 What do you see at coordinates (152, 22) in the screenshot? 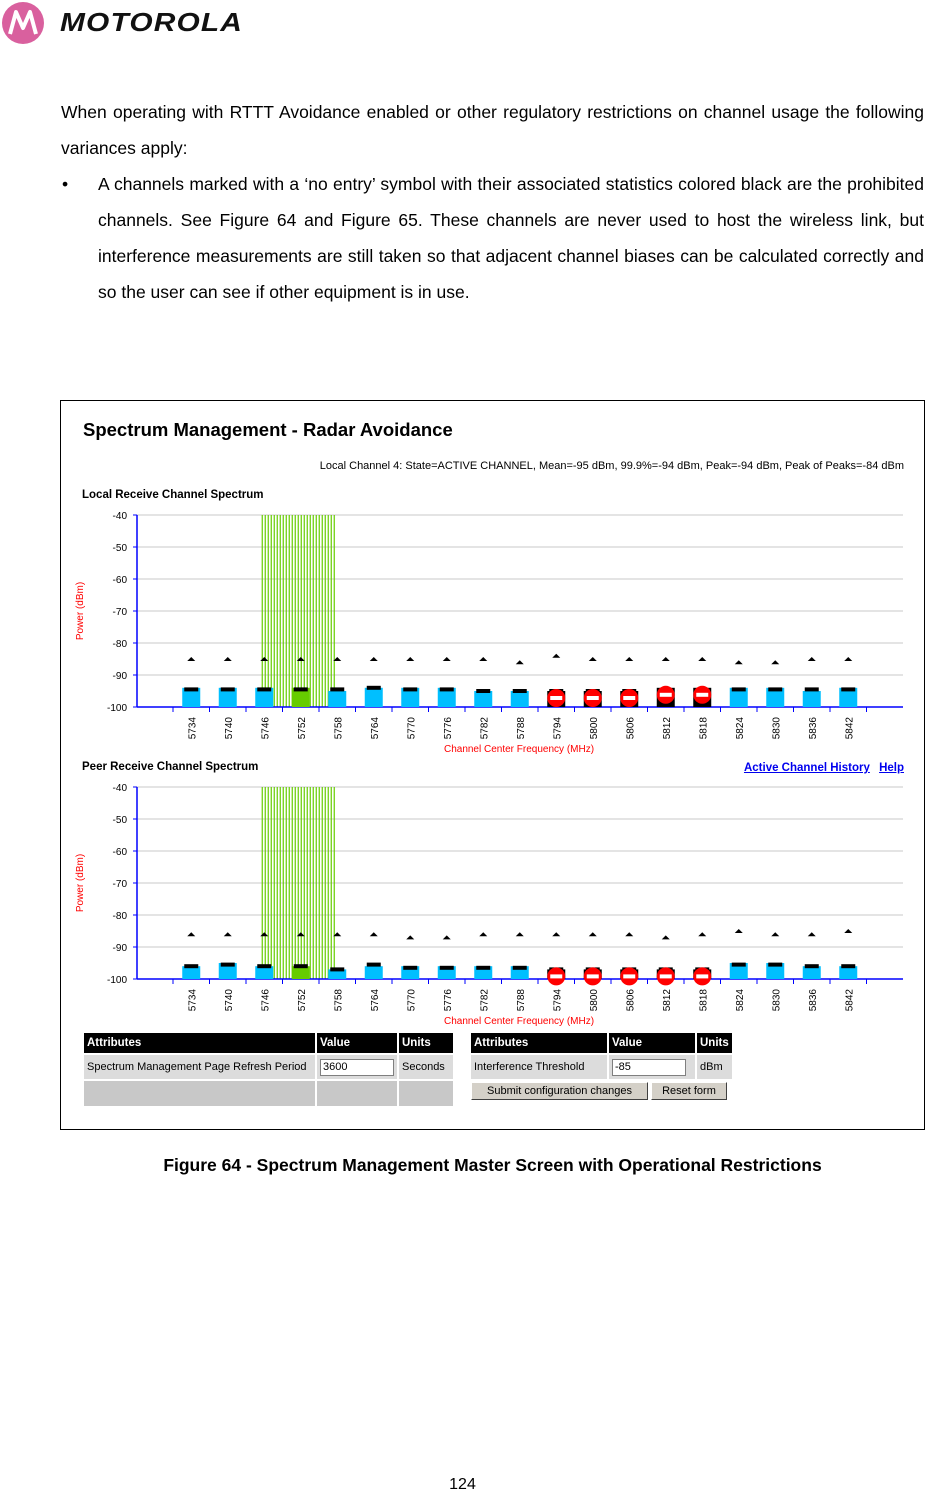
I see `brand-name: MOTOROLA` at bounding box center [152, 22].